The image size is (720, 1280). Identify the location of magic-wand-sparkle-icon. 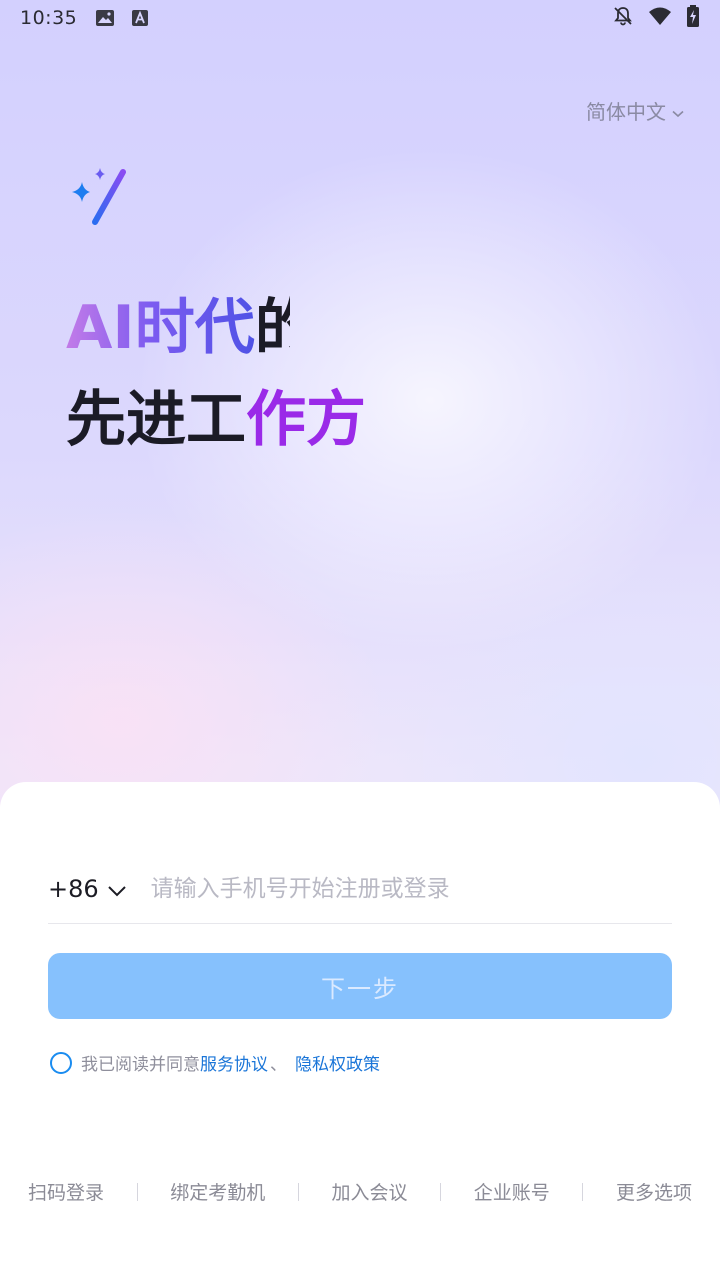
(99, 197).